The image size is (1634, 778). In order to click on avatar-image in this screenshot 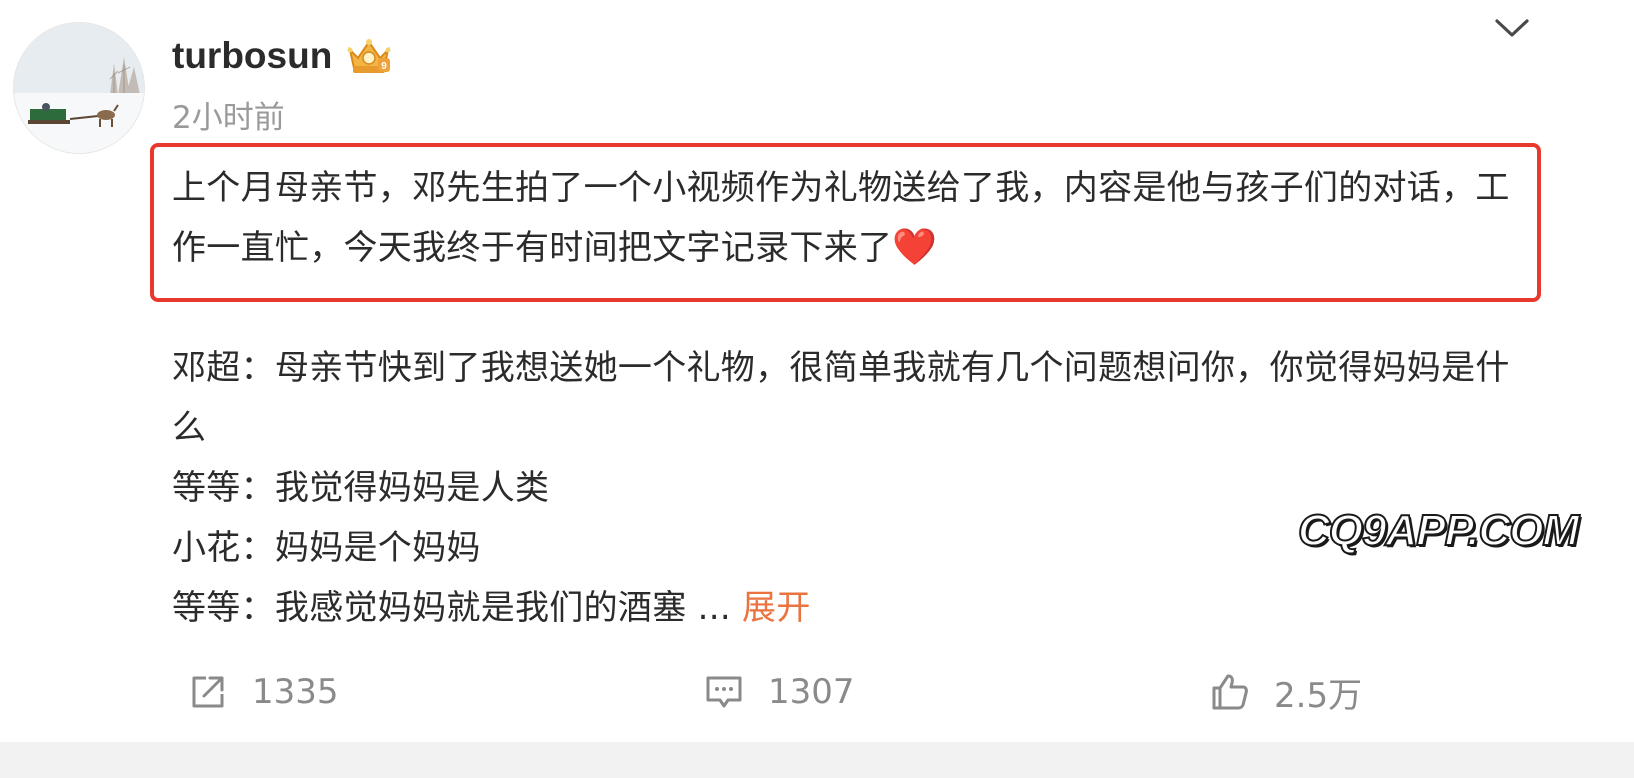, I will do `click(79, 88)`.